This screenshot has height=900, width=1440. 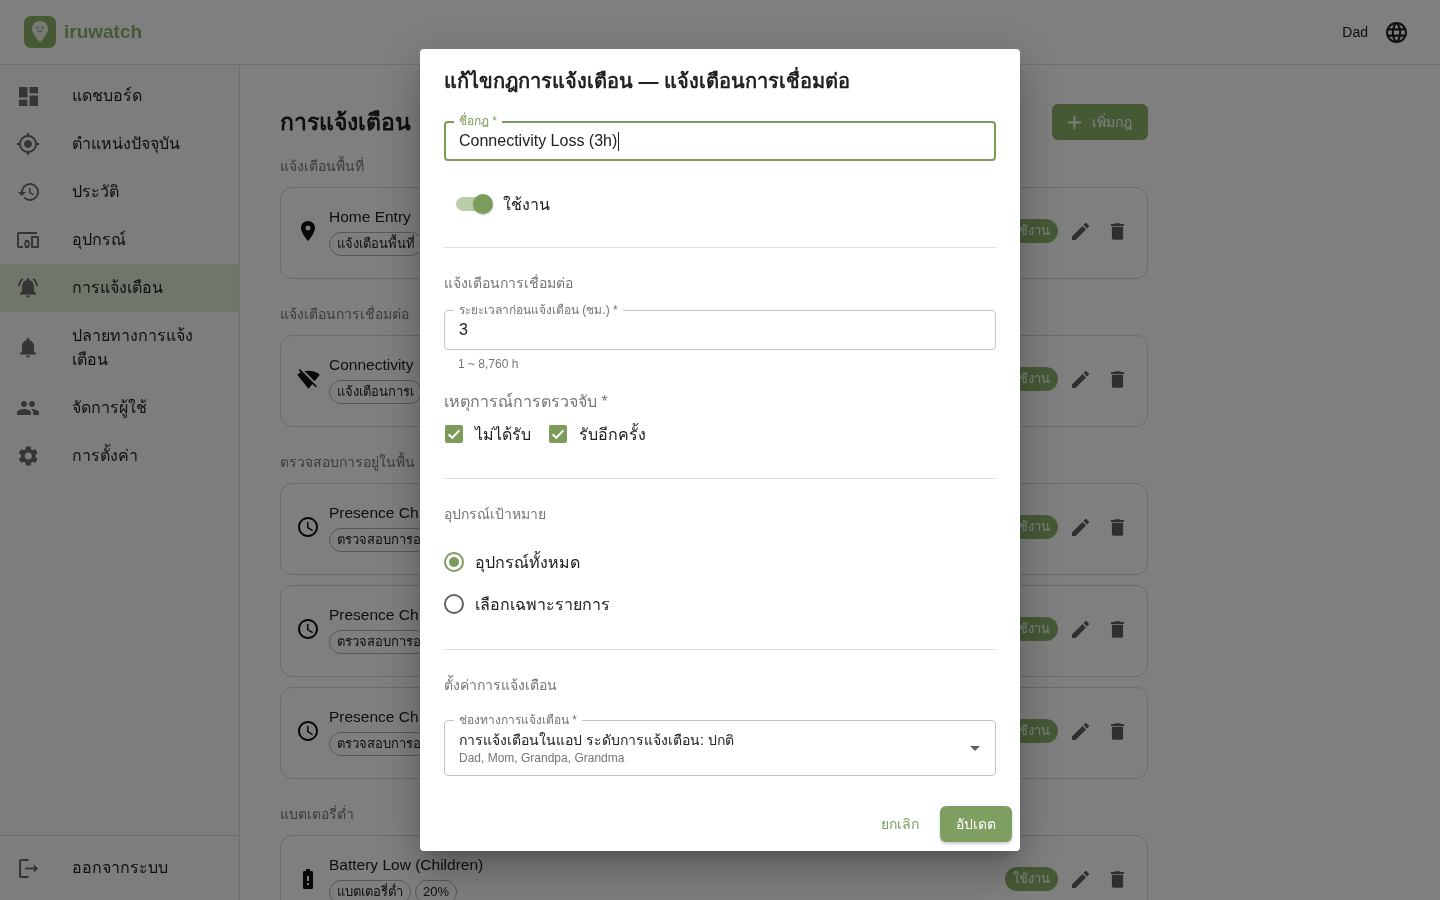 I want to click on text-cursor-icon, so click(x=619, y=141).